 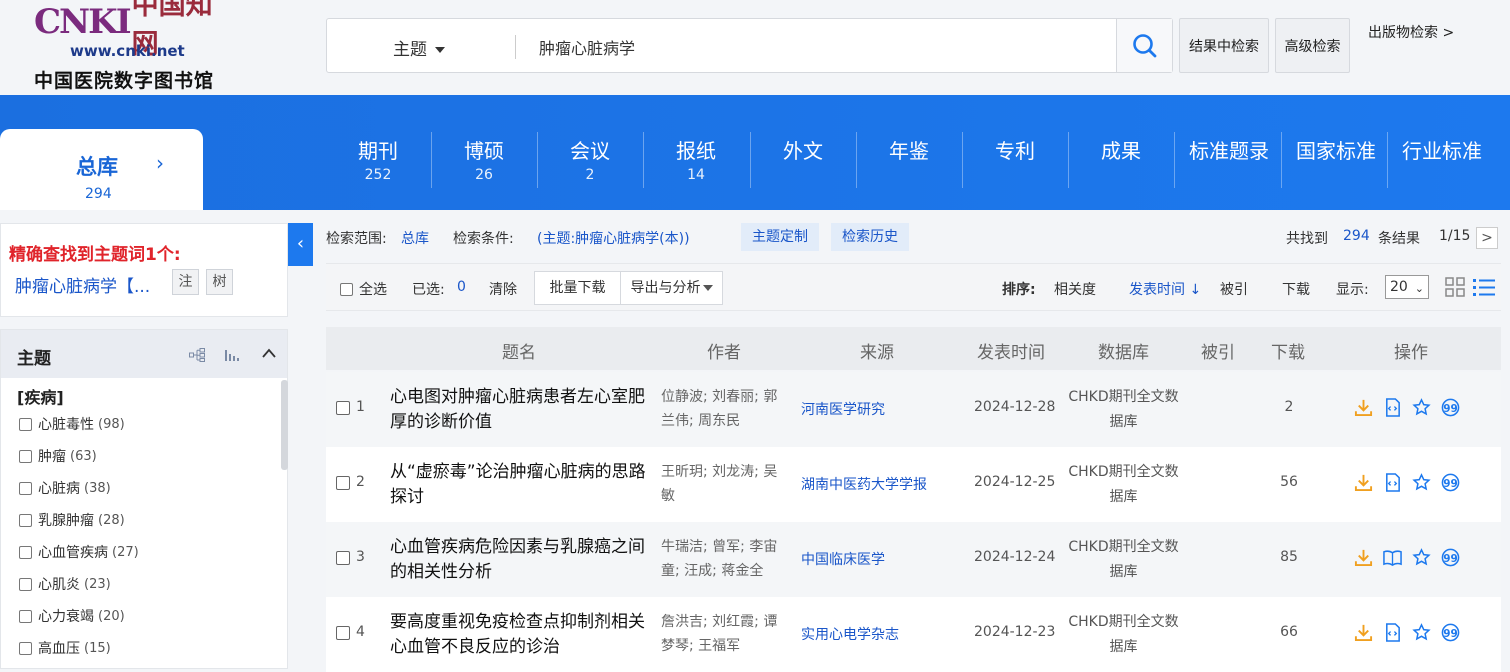 What do you see at coordinates (521, 485) in the screenshot?
I see `article-title-link: 从“虚瘀毒”论治肿瘤心脏病的思路探讨` at bounding box center [521, 485].